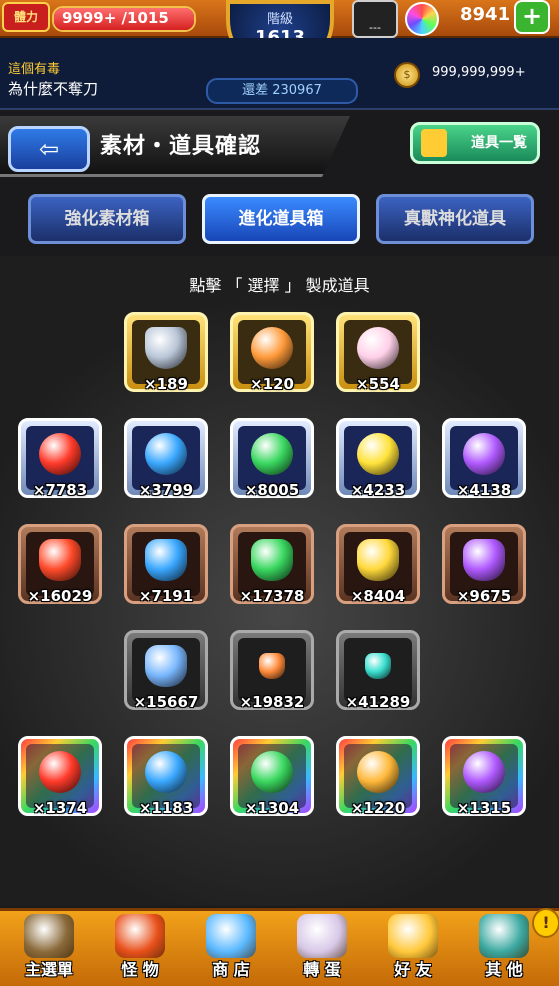 The height and width of the screenshot is (986, 559). I want to click on nav-shop: 商 店, so click(231, 947).